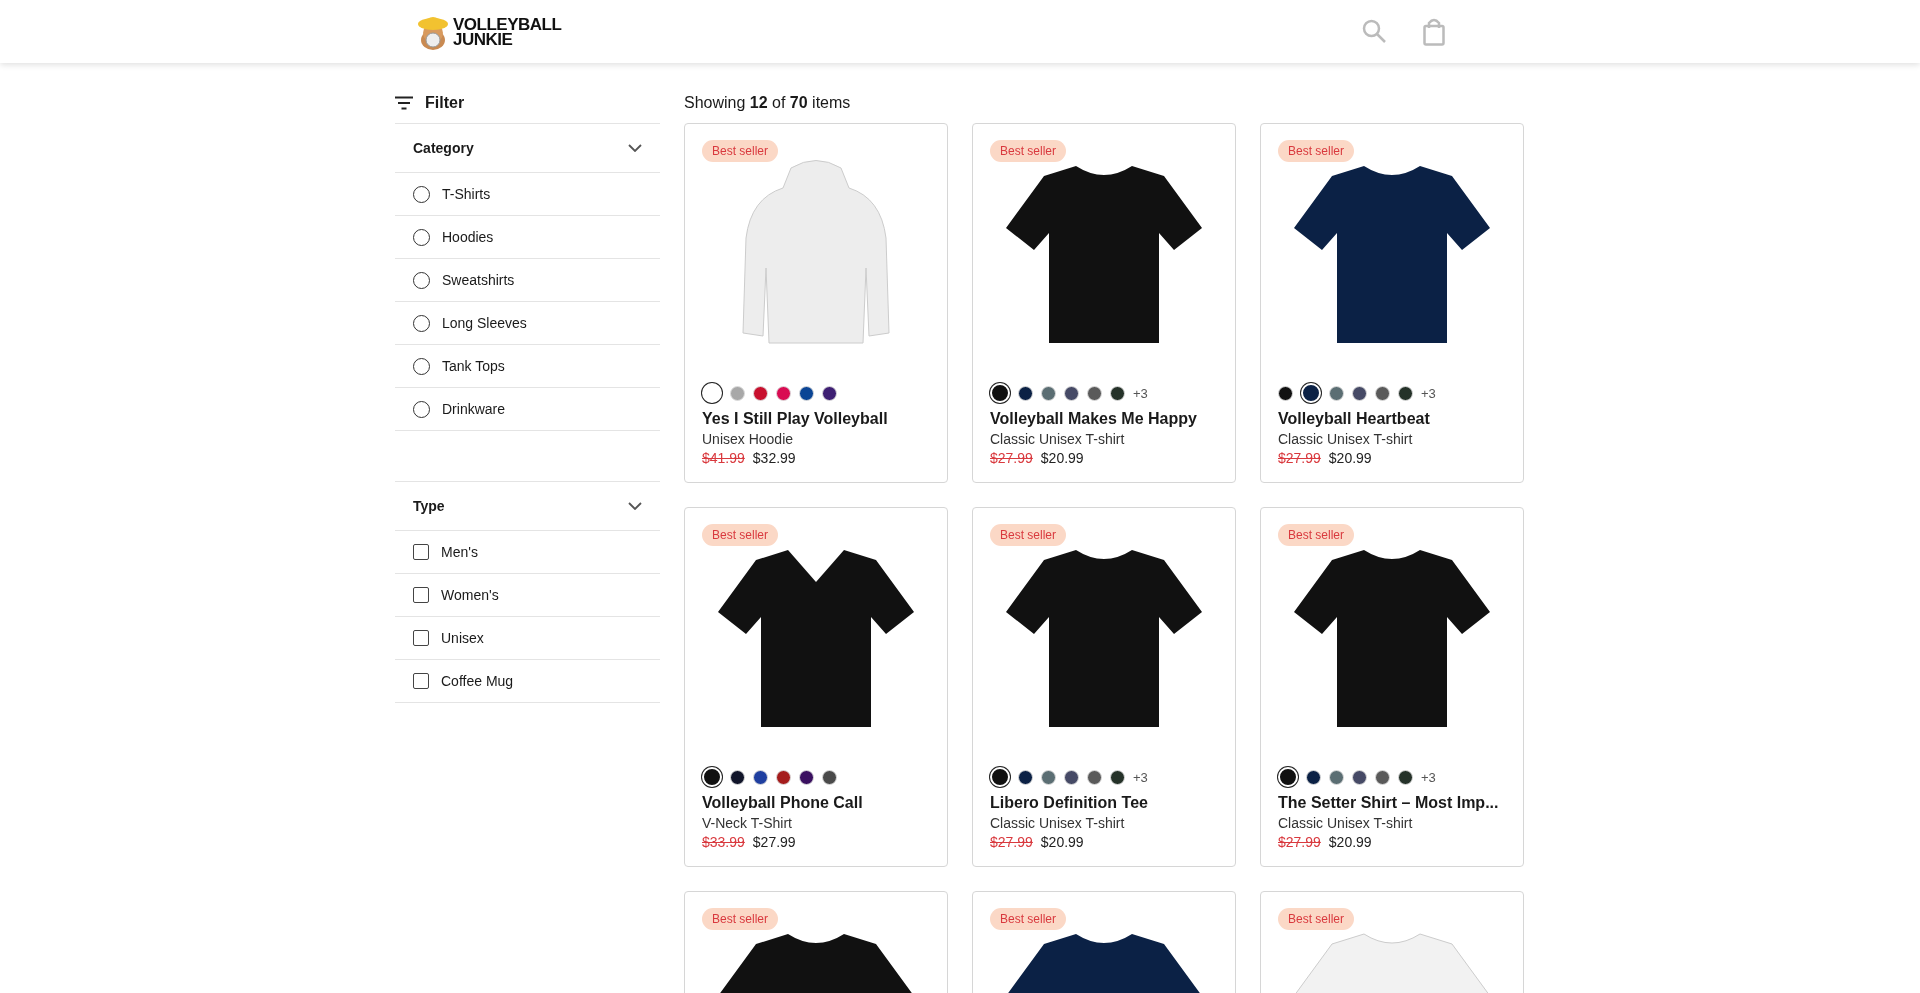  Describe the element at coordinates (473, 409) in the screenshot. I see `option-label: Drinkware` at that location.